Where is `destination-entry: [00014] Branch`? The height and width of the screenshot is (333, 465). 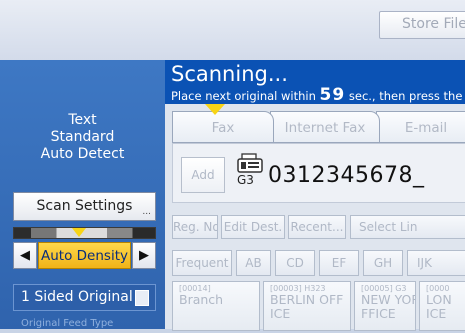 destination-entry: [00014] Branch is located at coordinates (216, 306).